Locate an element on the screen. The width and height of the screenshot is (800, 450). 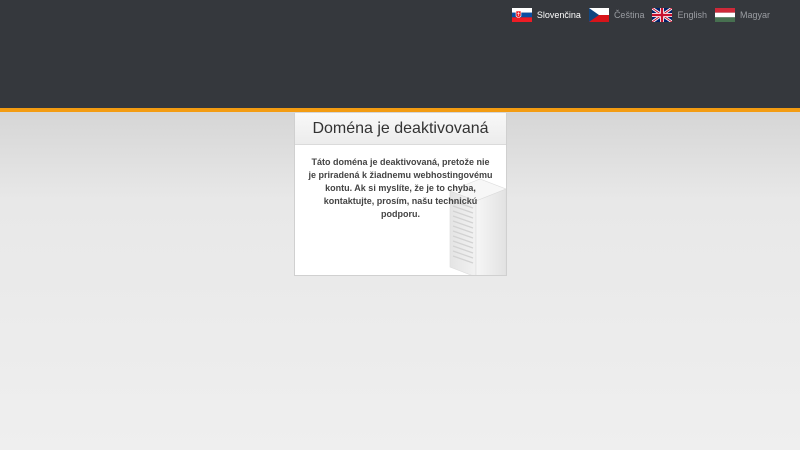
language-label: English is located at coordinates (692, 15).